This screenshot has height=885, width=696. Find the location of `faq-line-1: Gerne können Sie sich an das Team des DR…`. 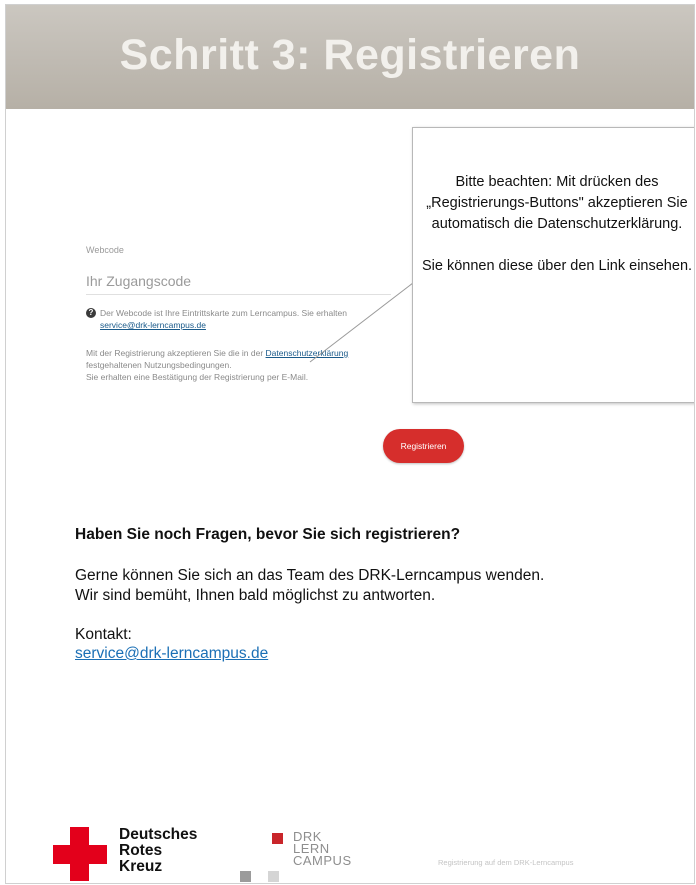

faq-line-1: Gerne können Sie sich an das Team des DR… is located at coordinates (310, 575).